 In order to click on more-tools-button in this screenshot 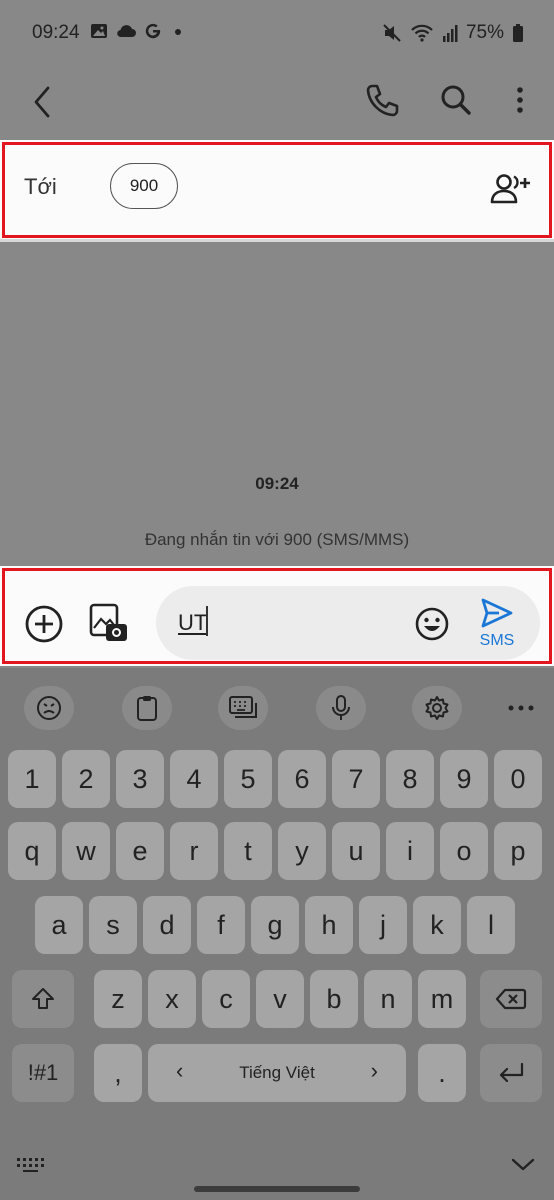, I will do `click(521, 707)`.